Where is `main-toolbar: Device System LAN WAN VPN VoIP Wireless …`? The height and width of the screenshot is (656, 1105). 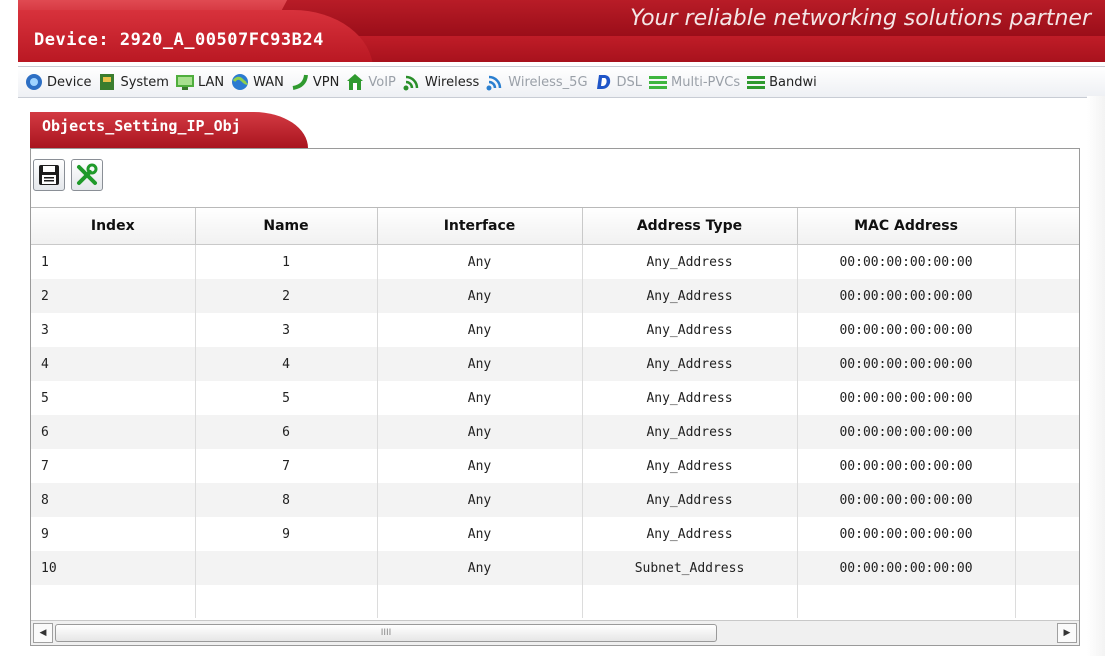
main-toolbar: Device System LAN WAN VPN VoIP Wireless … is located at coordinates (561, 82).